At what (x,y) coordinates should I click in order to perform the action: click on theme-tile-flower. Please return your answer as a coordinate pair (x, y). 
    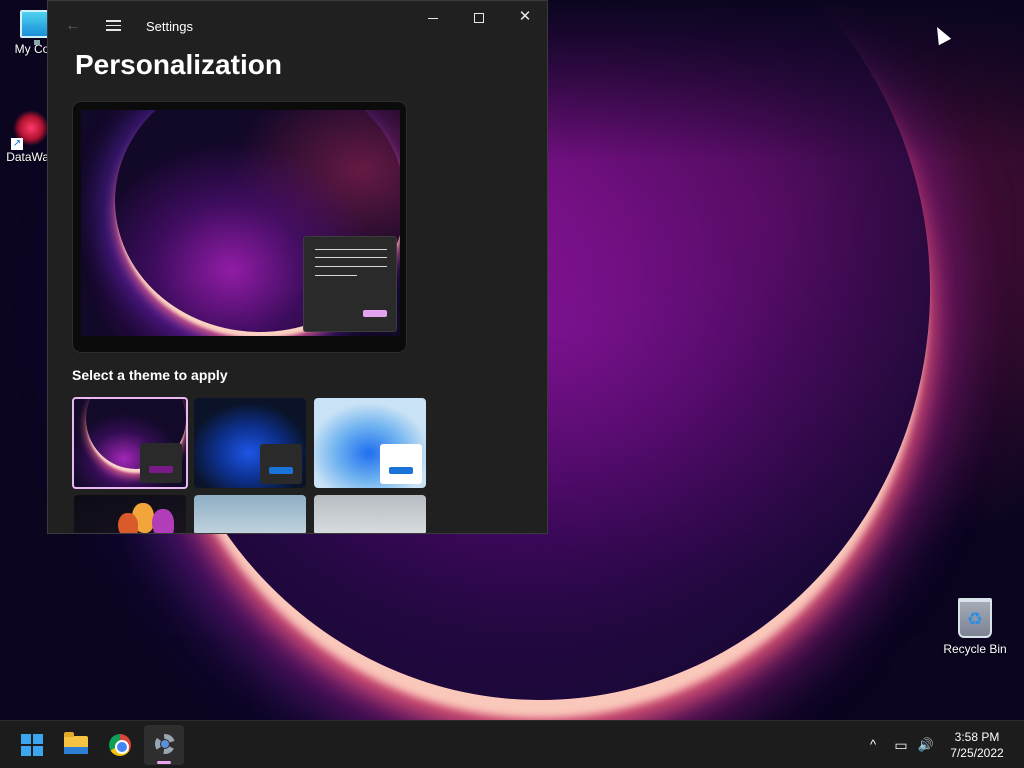
    Looking at the image, I should click on (130, 514).